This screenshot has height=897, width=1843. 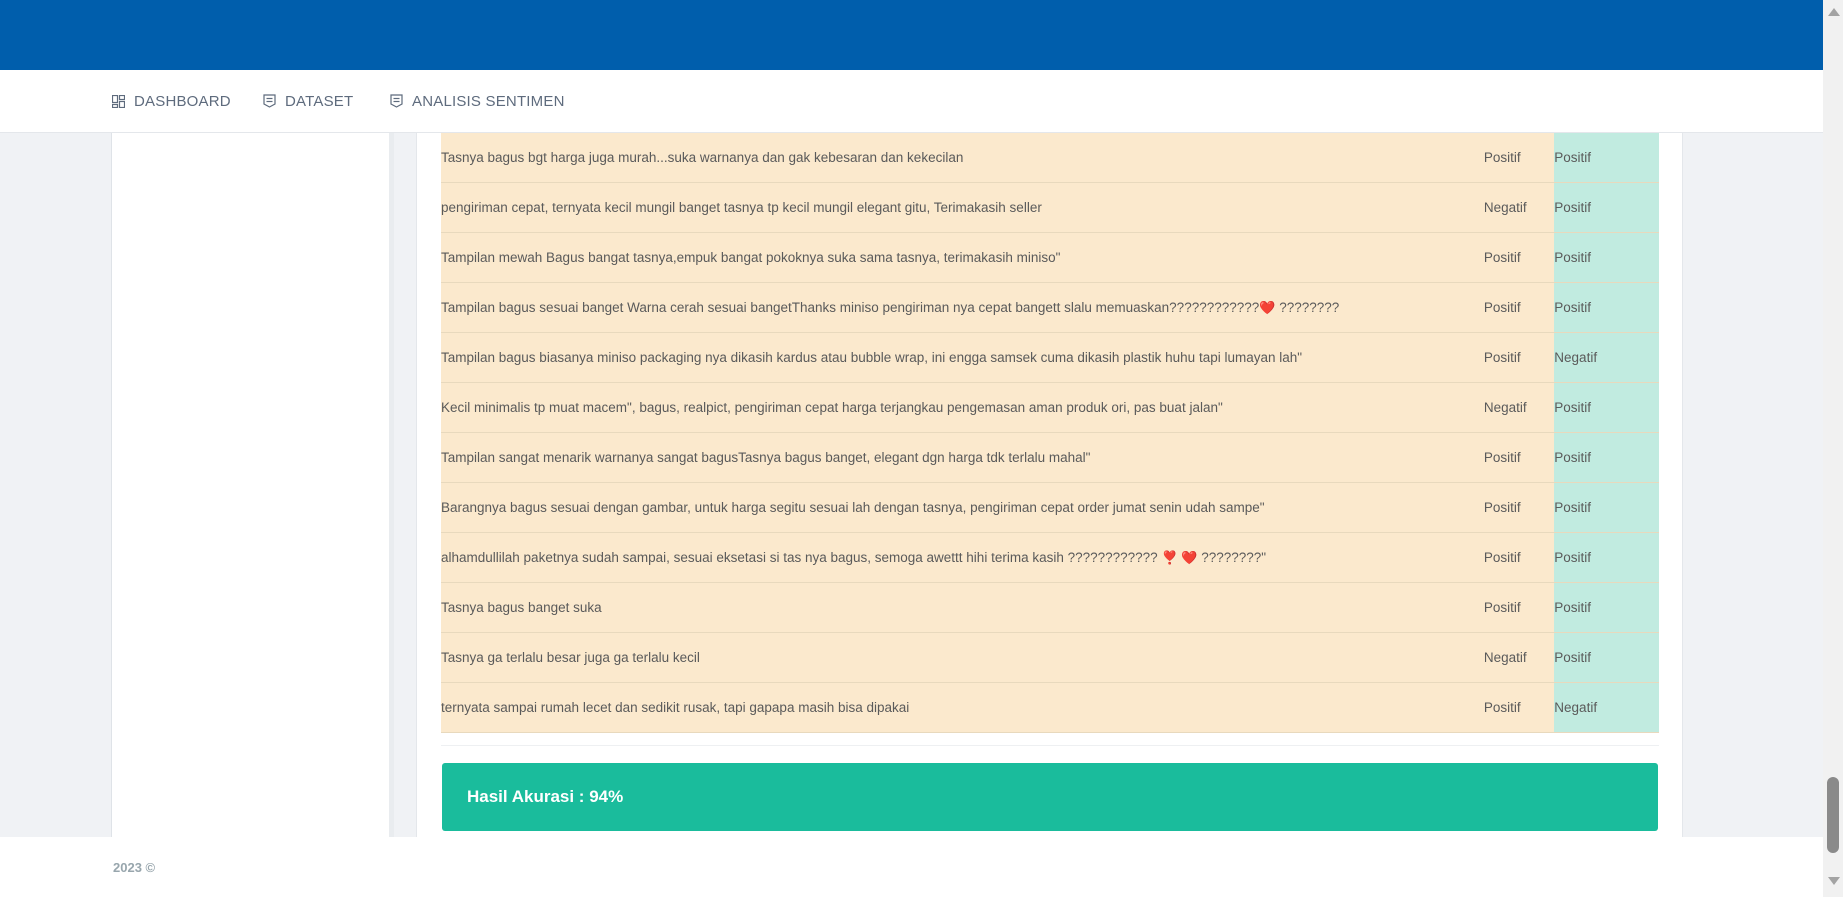 What do you see at coordinates (488, 101) in the screenshot?
I see `nav-label-analisis-sentimen: ANALISIS SENTIMEN` at bounding box center [488, 101].